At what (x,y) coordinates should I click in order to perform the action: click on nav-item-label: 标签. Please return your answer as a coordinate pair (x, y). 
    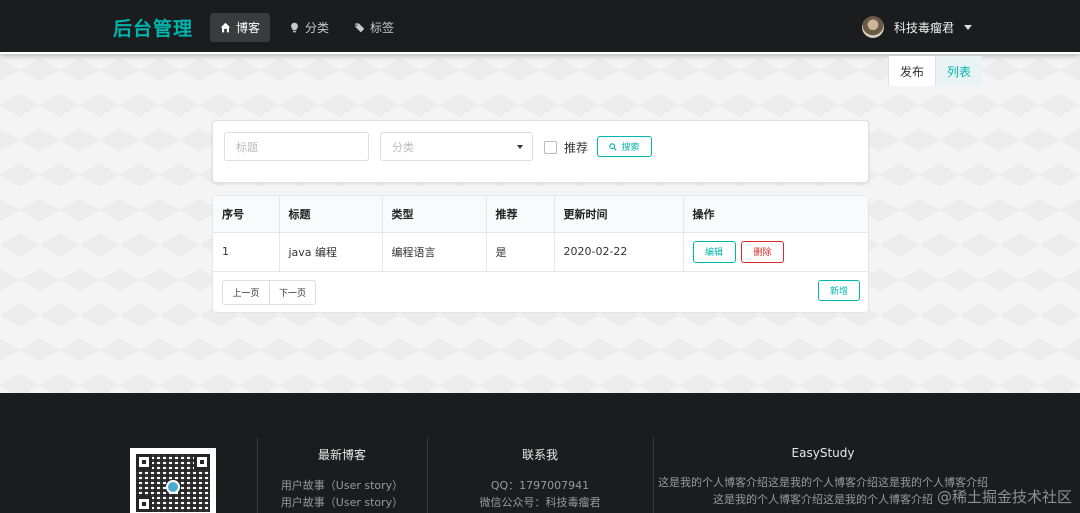
    Looking at the image, I should click on (382, 28).